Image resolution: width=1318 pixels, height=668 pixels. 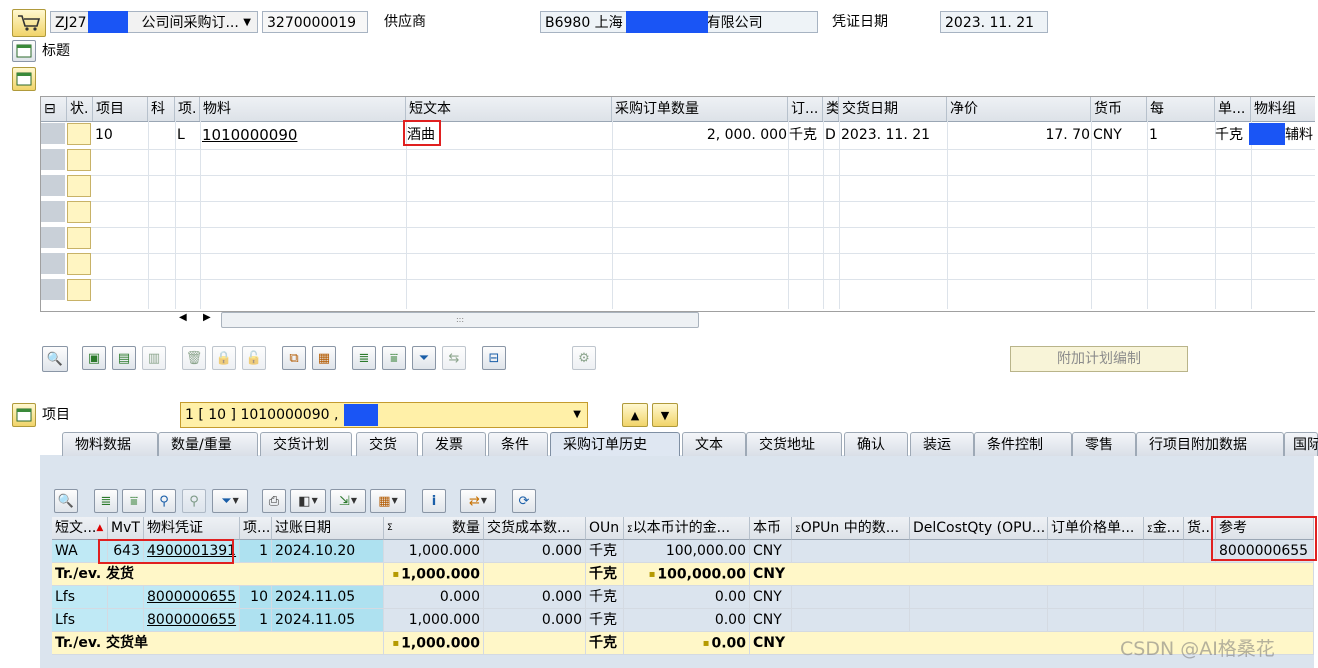 I want to click on col-post-date: 过账日期, so click(x=328, y=528).